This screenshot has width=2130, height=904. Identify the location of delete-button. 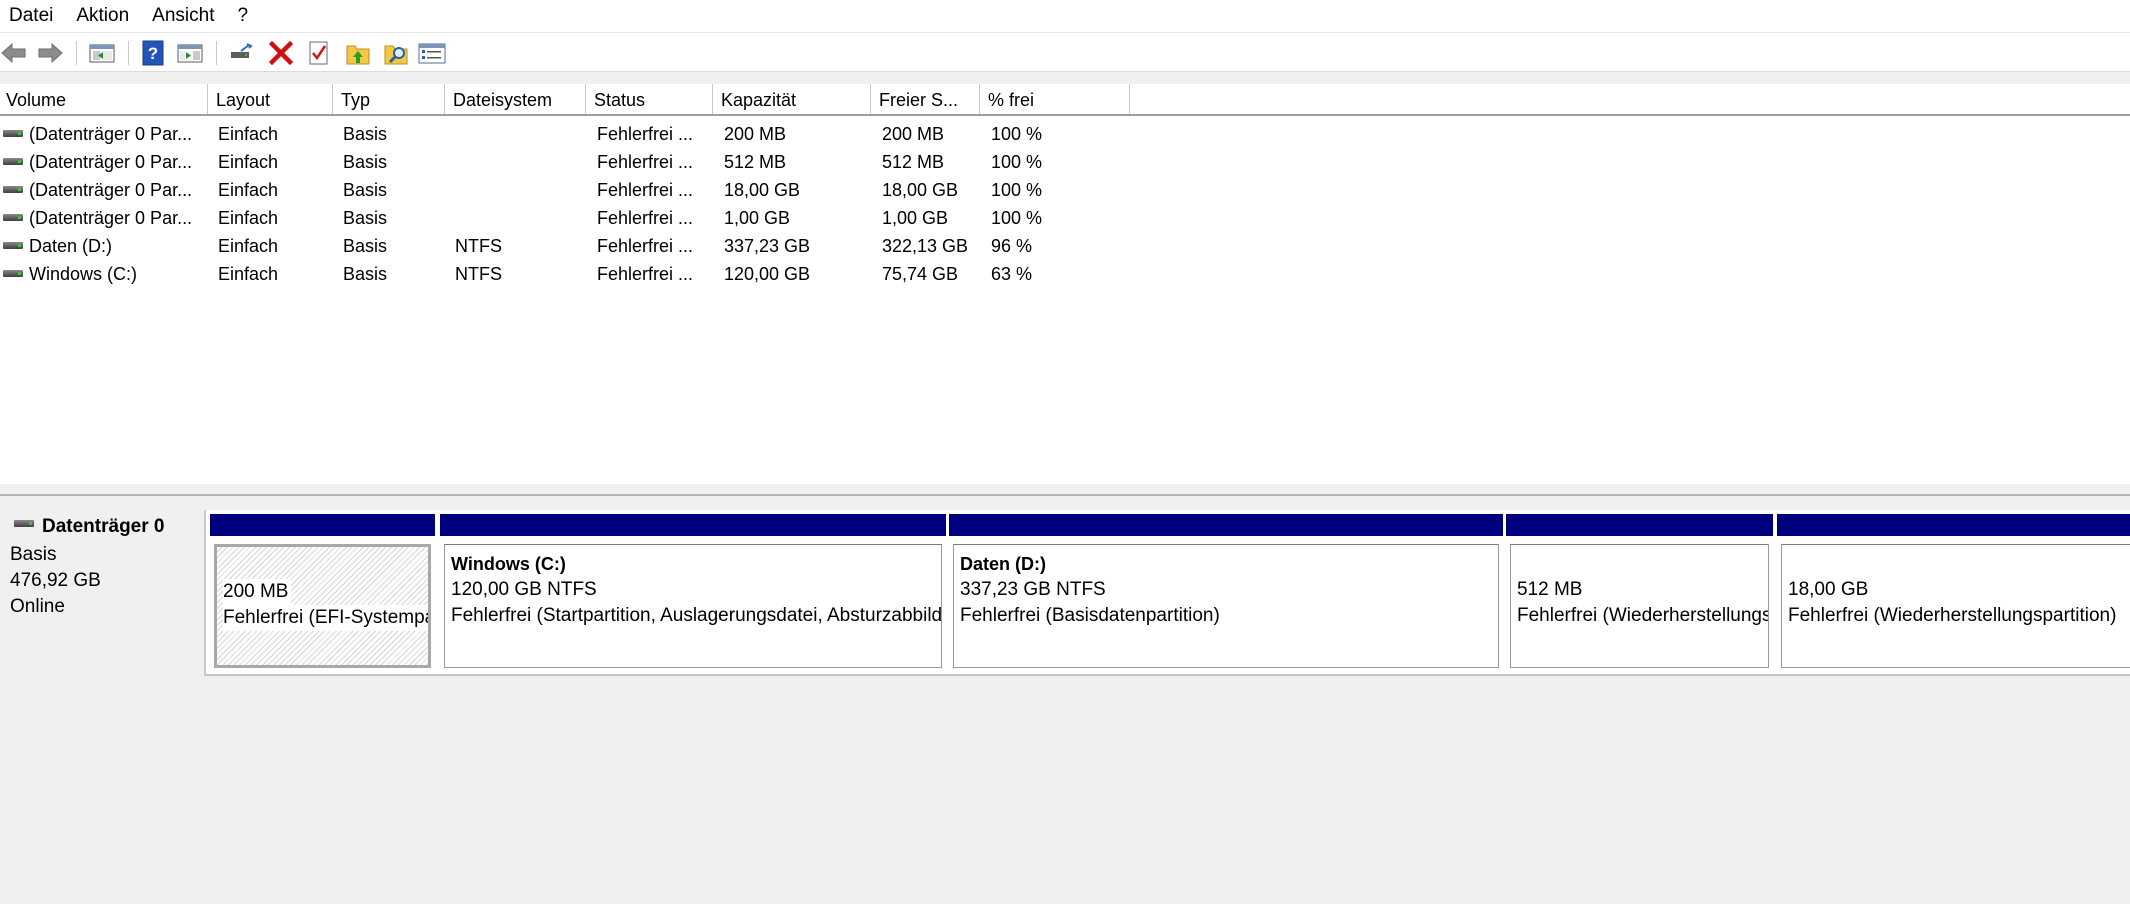
(281, 53).